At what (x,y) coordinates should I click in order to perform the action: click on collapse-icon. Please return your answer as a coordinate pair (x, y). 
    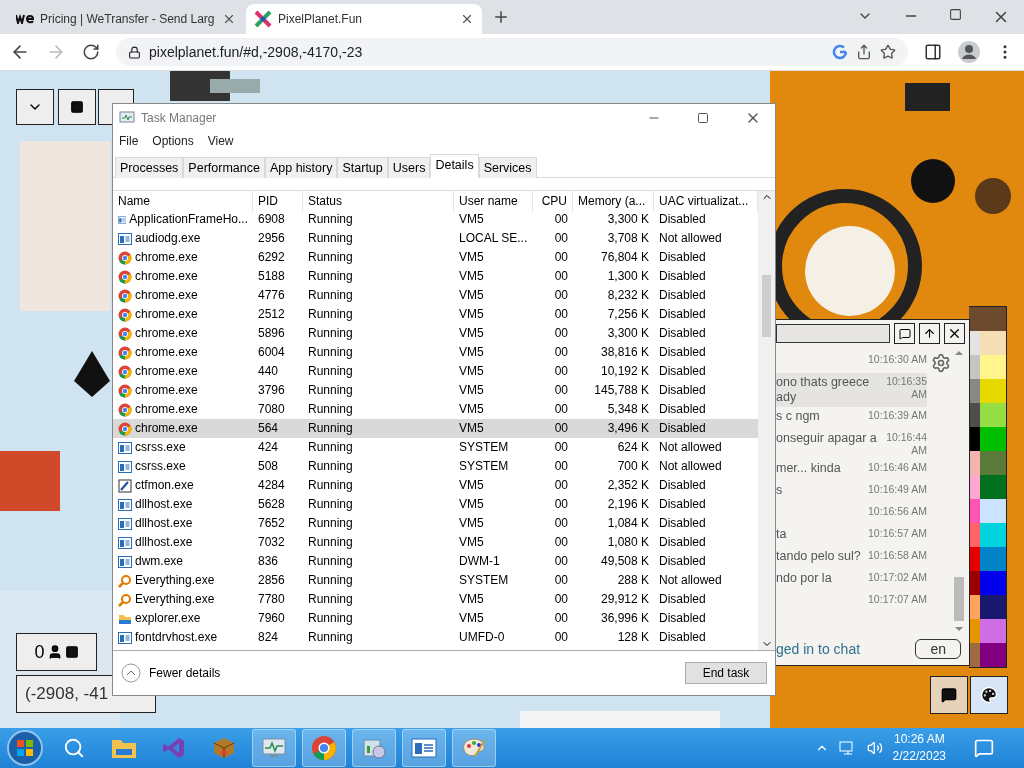
    Looking at the image, I should click on (131, 673).